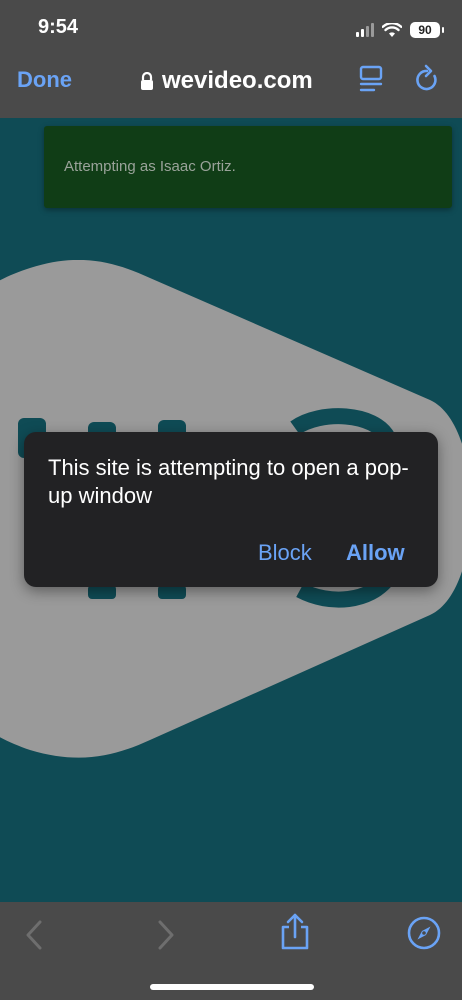 The image size is (462, 1000). I want to click on status-time: 9:54, so click(58, 27).